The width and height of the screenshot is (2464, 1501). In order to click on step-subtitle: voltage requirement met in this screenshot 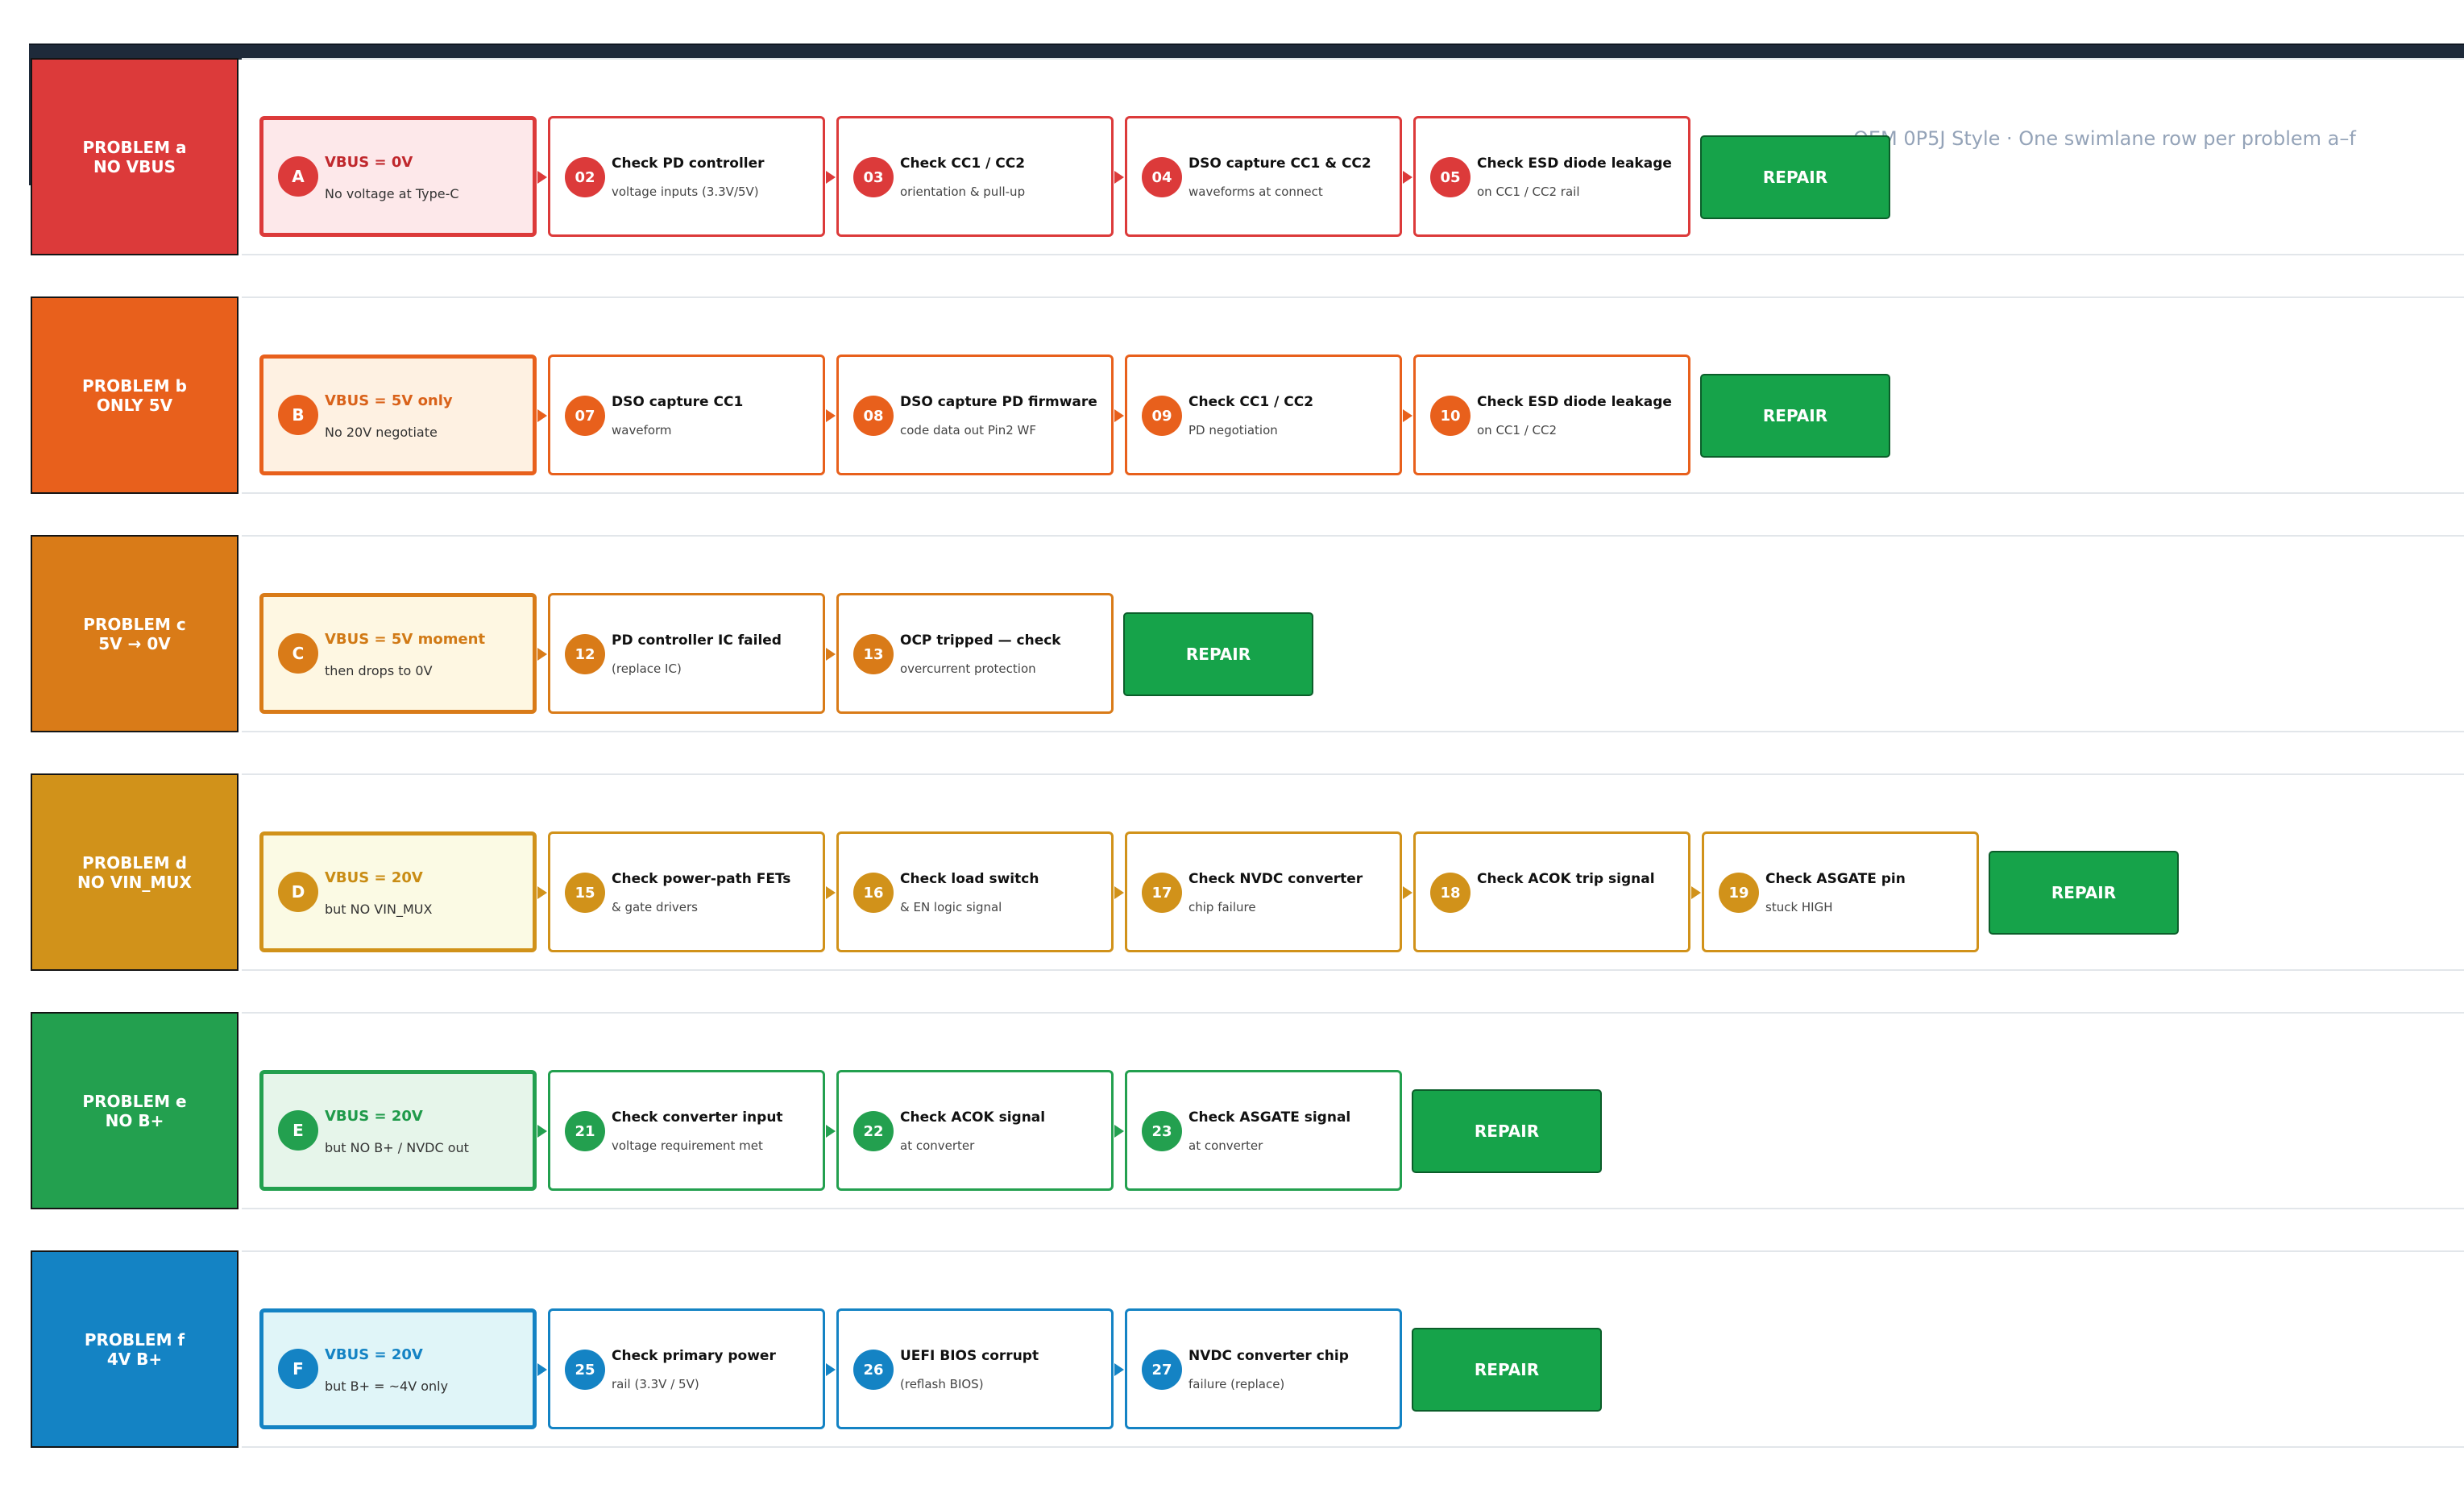, I will do `click(687, 1145)`.